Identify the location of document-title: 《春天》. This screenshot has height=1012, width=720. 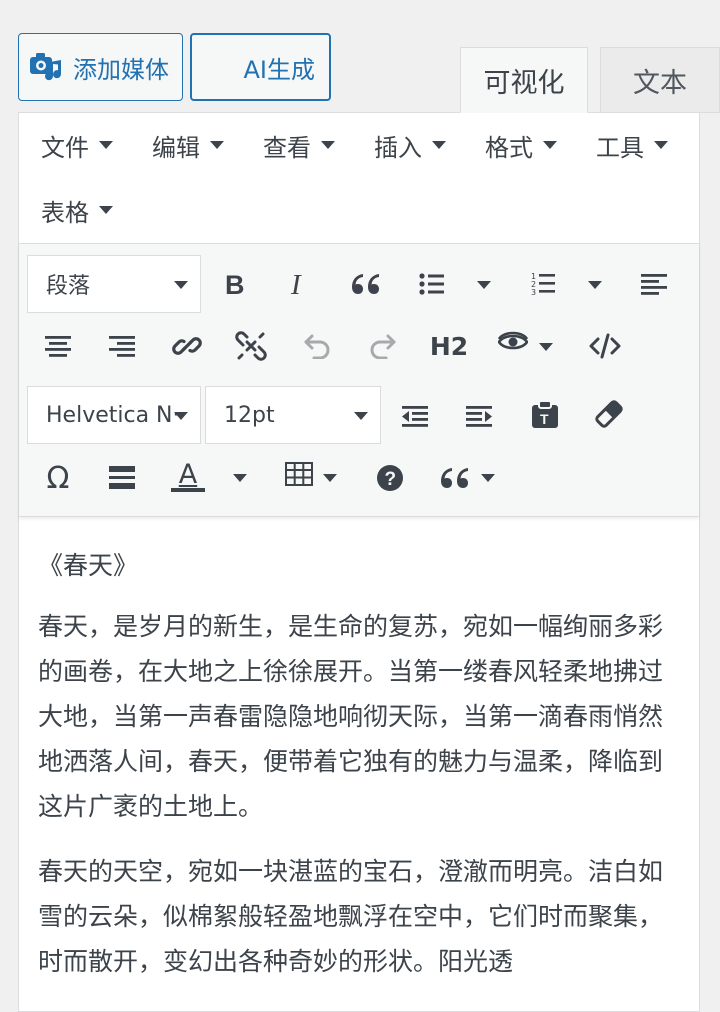
(88, 565).